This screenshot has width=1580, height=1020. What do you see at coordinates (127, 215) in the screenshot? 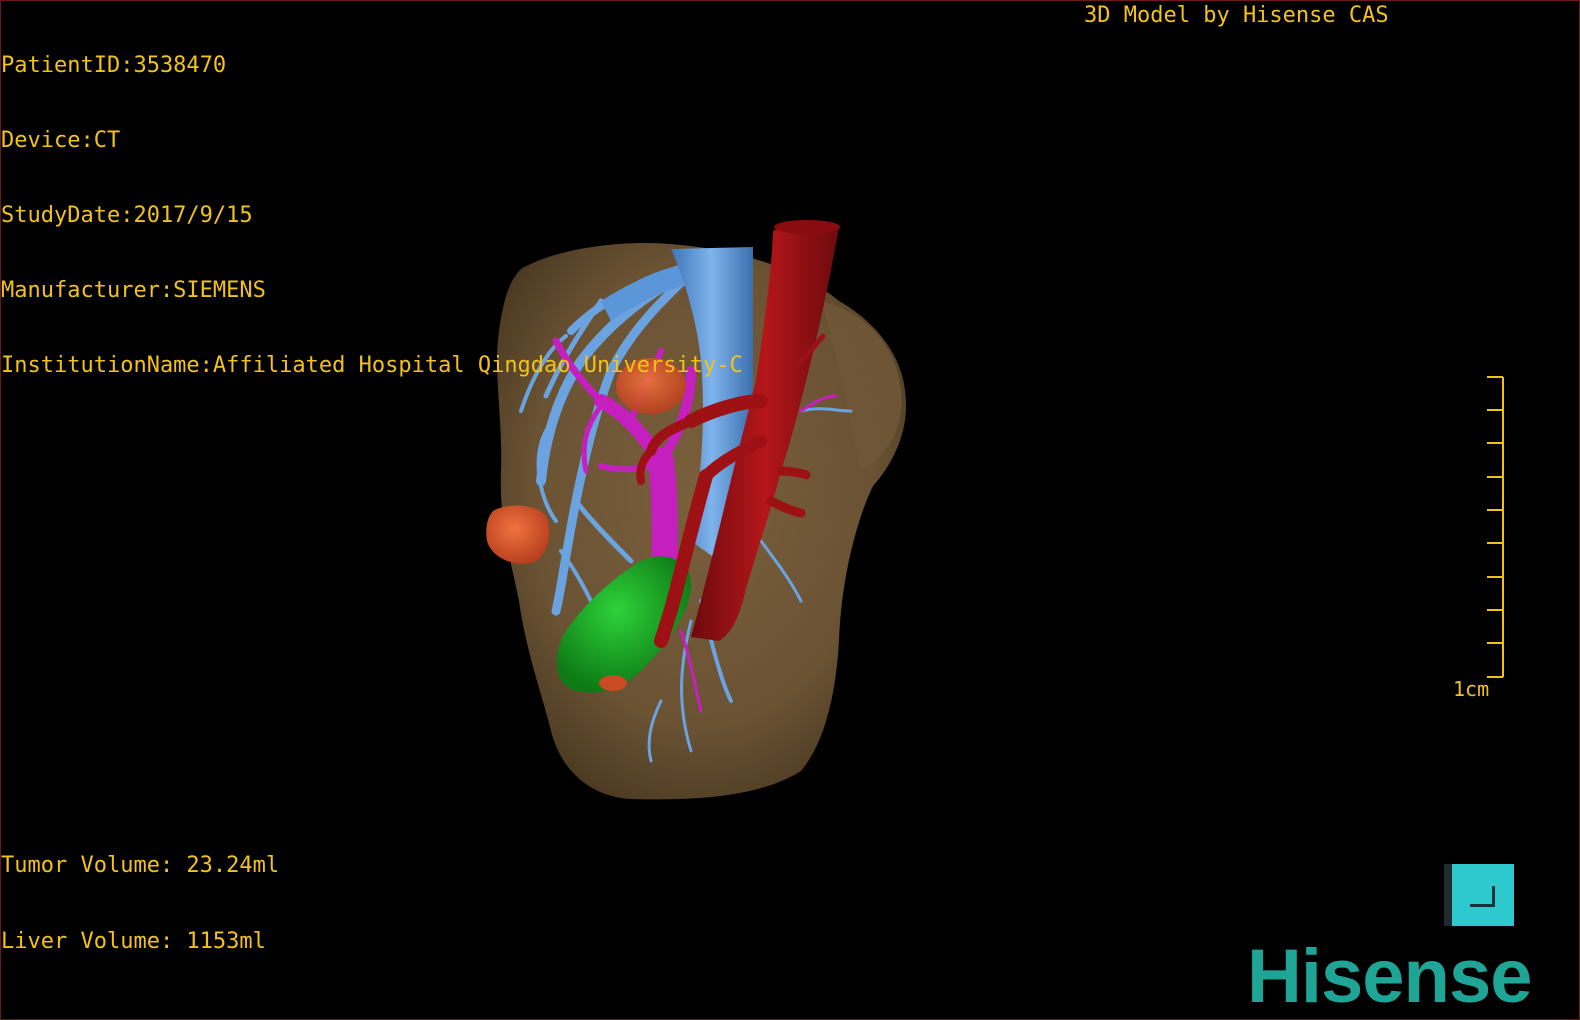
I see `study-date: StudyDate:2017/9/15` at bounding box center [127, 215].